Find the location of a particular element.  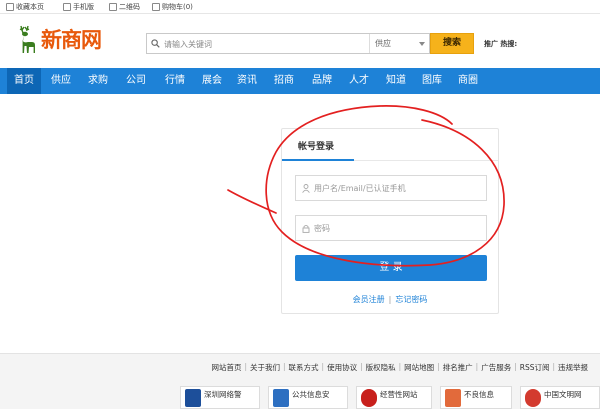

footer-badge: 公共信息安 is located at coordinates (308, 397).